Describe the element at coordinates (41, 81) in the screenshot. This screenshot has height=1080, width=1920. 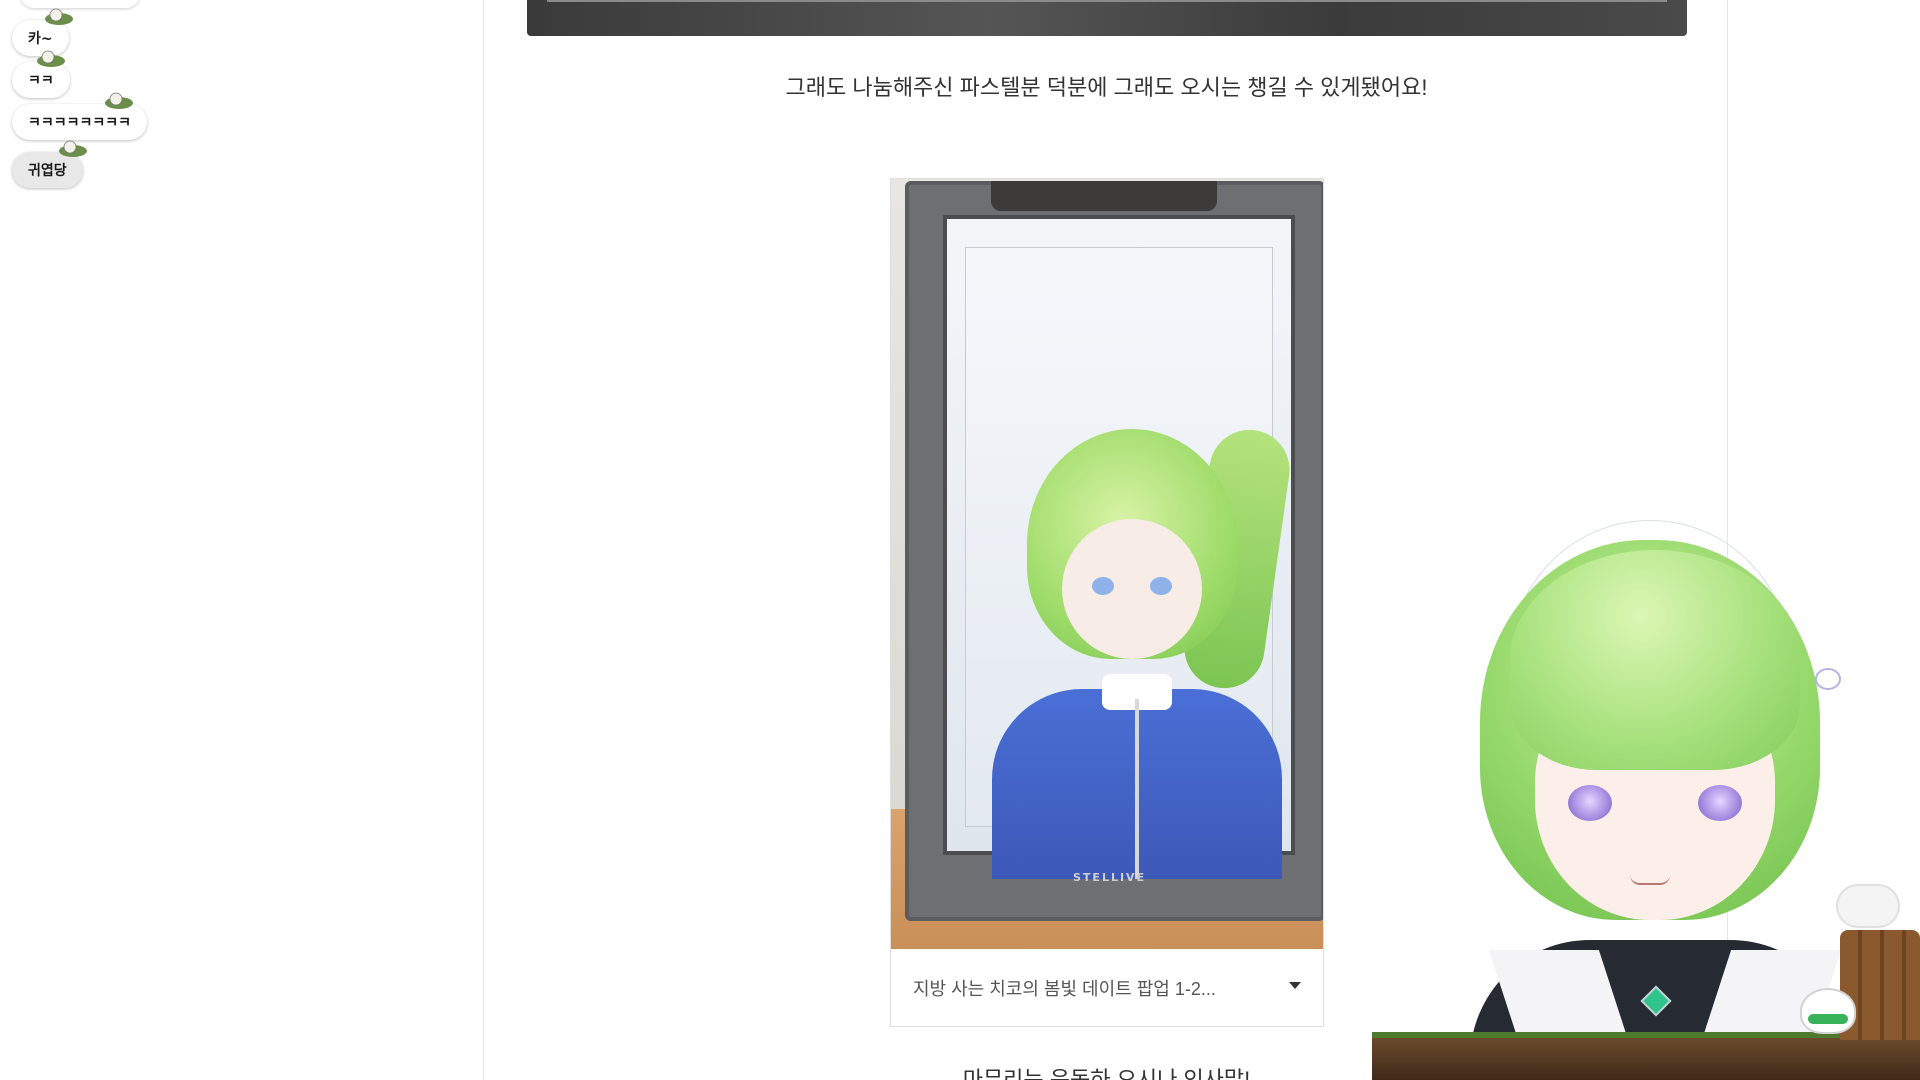
I see `chat-message-text: ㅋㅋ` at that location.